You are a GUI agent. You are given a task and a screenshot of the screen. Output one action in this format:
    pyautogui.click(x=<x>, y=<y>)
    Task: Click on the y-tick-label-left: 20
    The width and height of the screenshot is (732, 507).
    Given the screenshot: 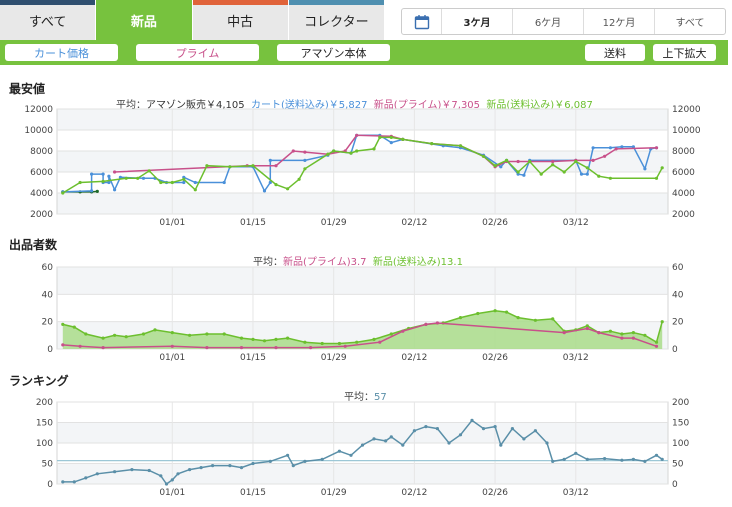 What is the action you would take?
    pyautogui.click(x=48, y=323)
    